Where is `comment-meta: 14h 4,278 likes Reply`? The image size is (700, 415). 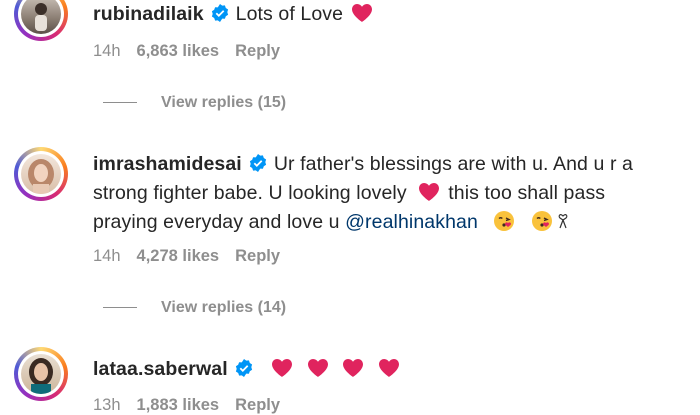 comment-meta: 14h 4,278 likes Reply is located at coordinates (194, 256).